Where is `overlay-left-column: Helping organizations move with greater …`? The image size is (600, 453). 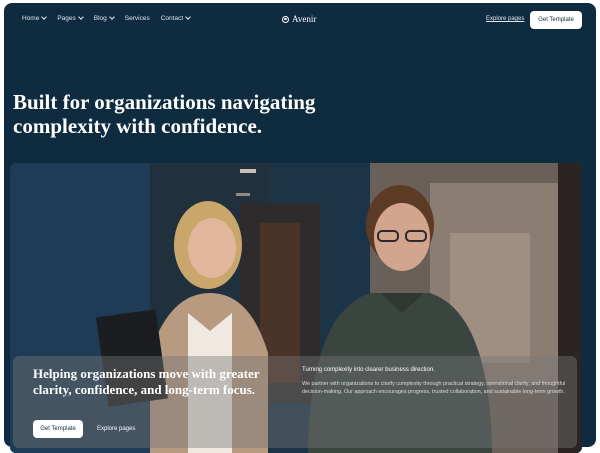
overlay-left-column: Helping organizations move with greater … is located at coordinates (153, 382).